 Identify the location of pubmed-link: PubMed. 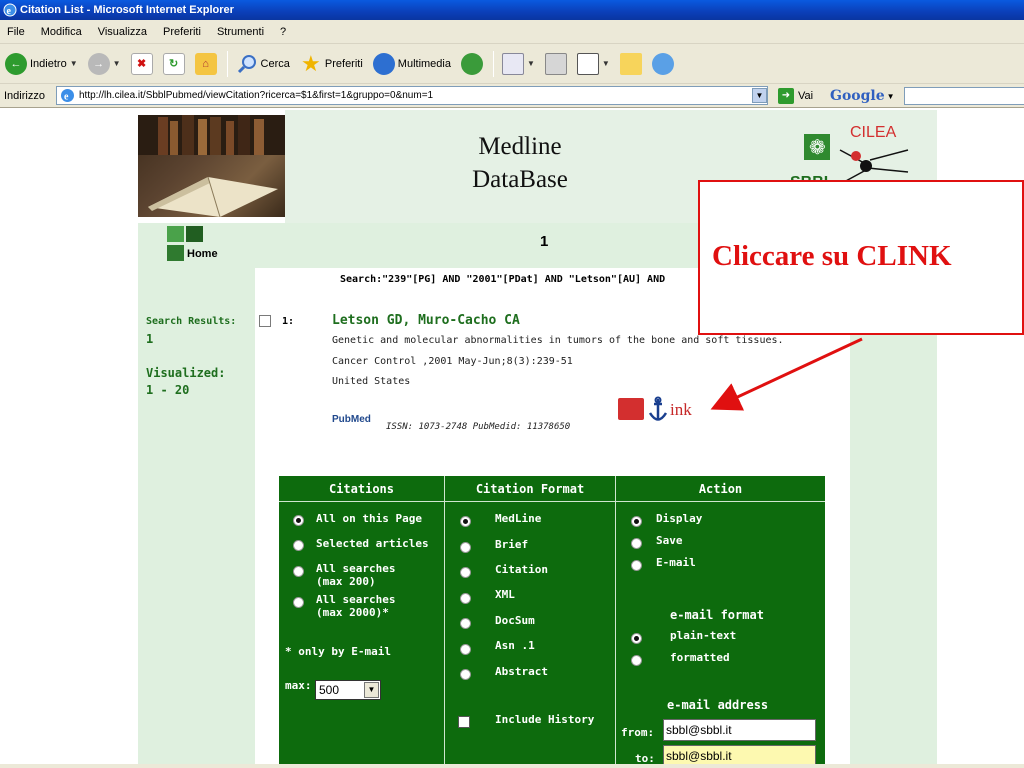
(351, 419).